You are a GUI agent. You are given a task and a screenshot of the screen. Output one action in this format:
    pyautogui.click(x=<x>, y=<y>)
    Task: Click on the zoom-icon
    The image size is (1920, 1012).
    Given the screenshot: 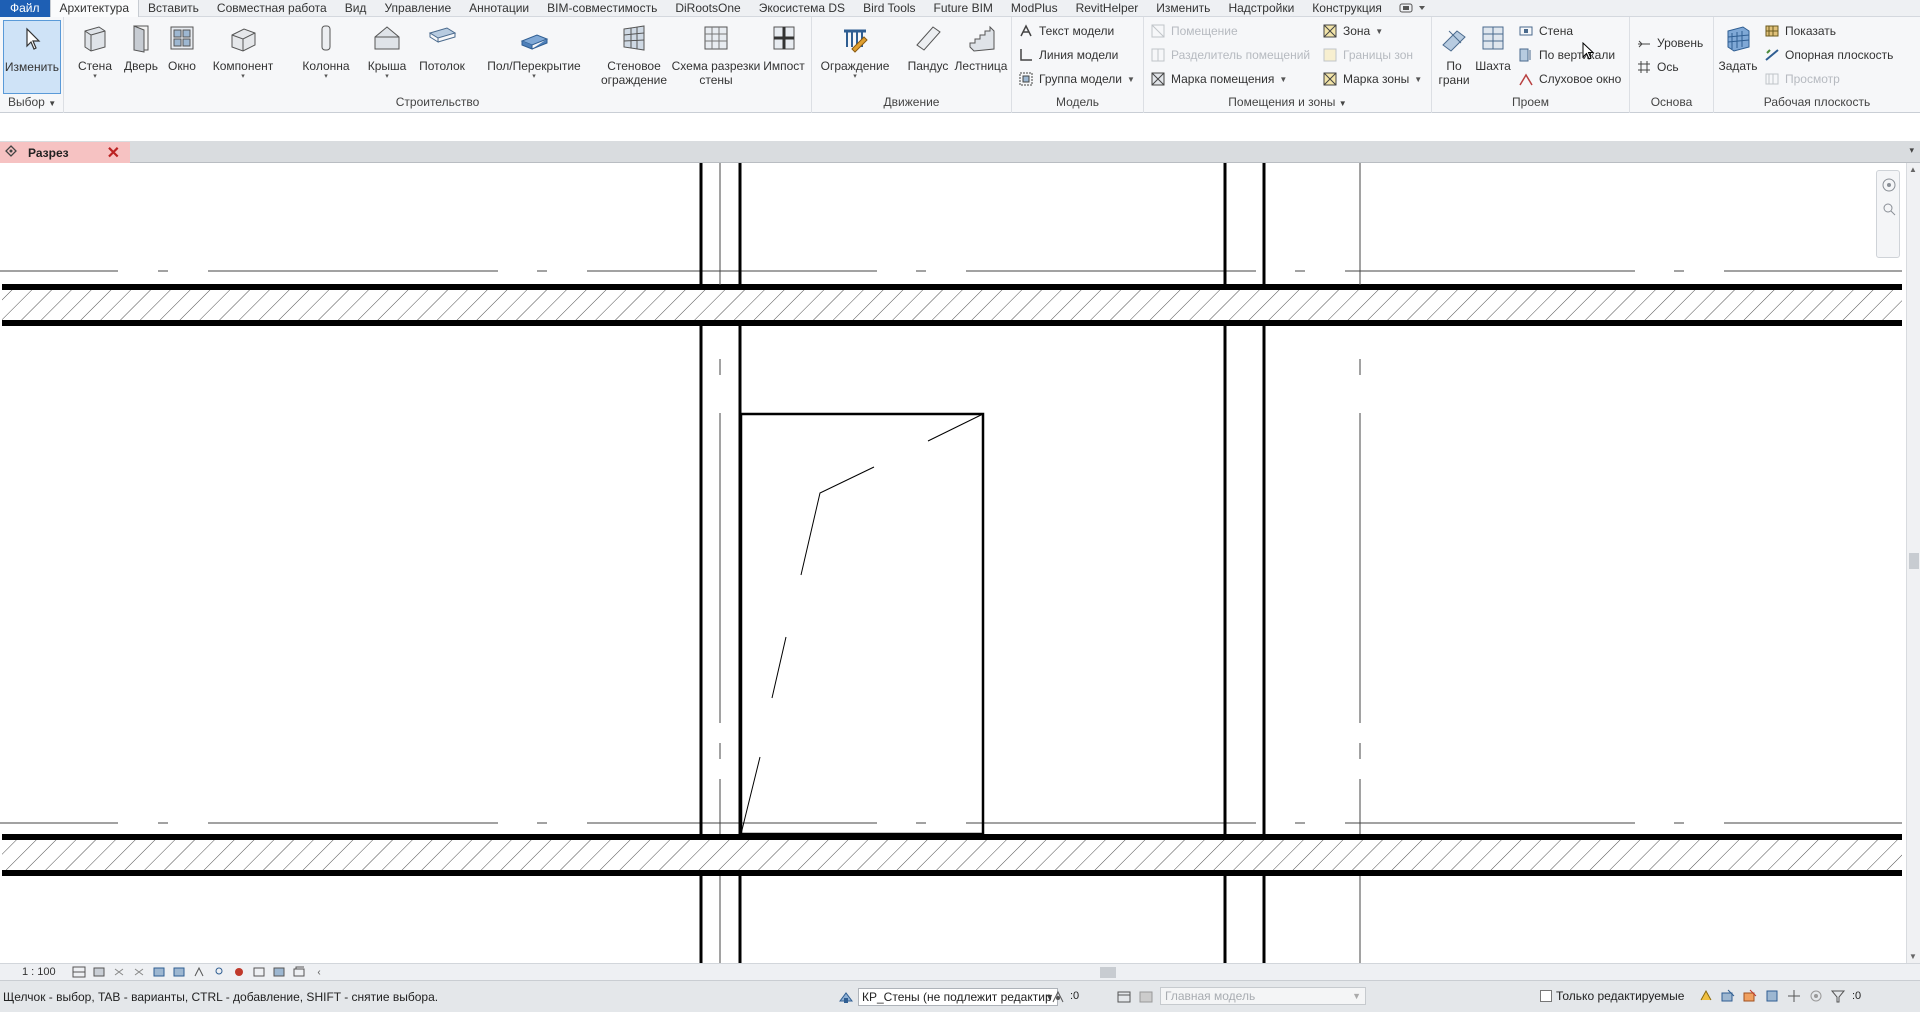 What is the action you would take?
    pyautogui.click(x=1889, y=212)
    